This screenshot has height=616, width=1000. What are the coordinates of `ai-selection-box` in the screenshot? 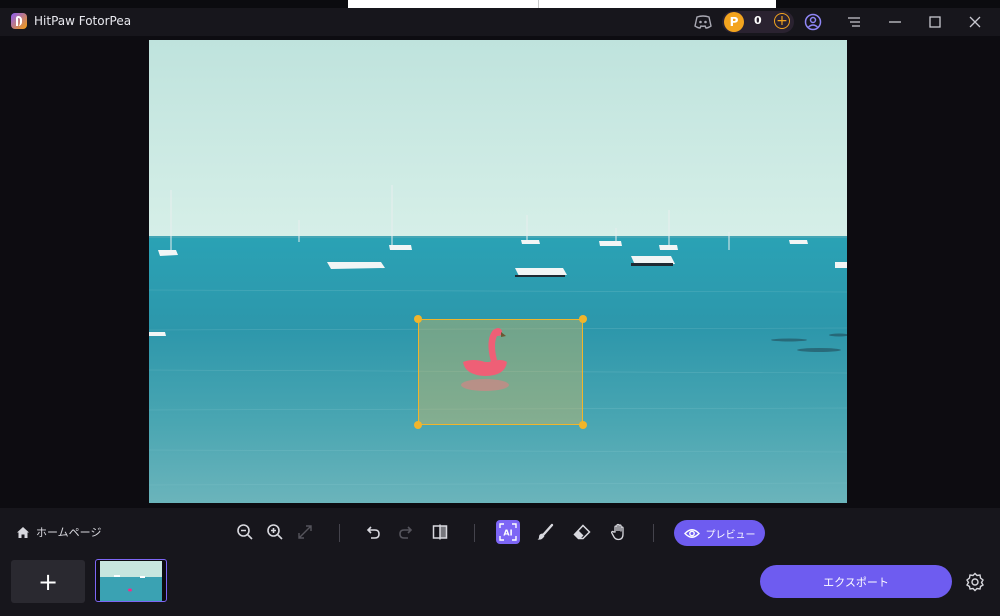 It's located at (500, 372).